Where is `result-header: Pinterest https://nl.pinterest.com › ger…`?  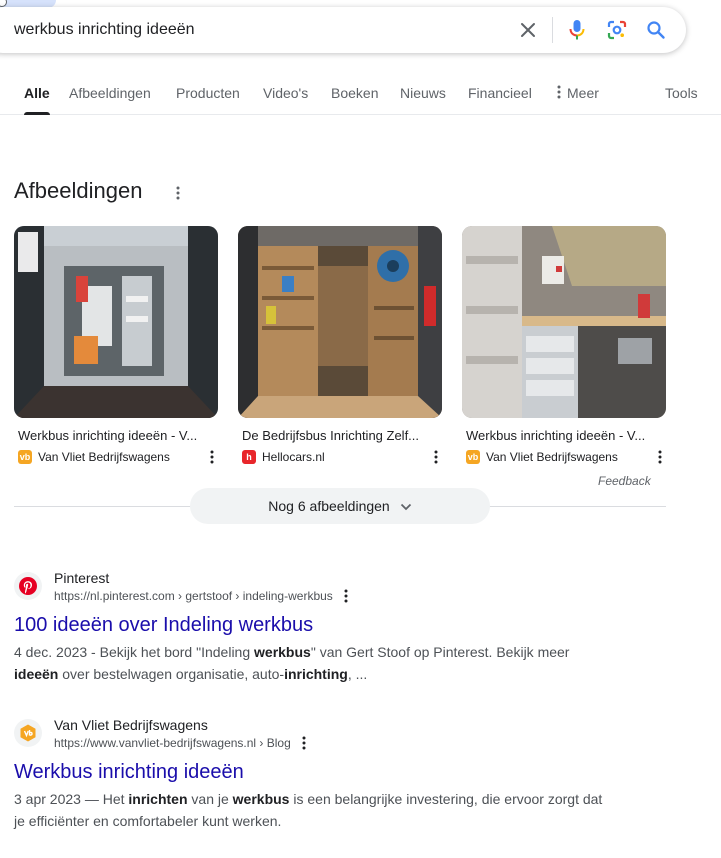
result-header: Pinterest https://nl.pinterest.com › ger… is located at coordinates (314, 586).